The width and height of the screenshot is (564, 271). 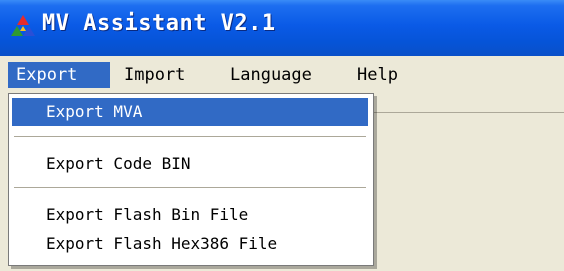 What do you see at coordinates (468, 112) in the screenshot?
I see `toolbar-divider` at bounding box center [468, 112].